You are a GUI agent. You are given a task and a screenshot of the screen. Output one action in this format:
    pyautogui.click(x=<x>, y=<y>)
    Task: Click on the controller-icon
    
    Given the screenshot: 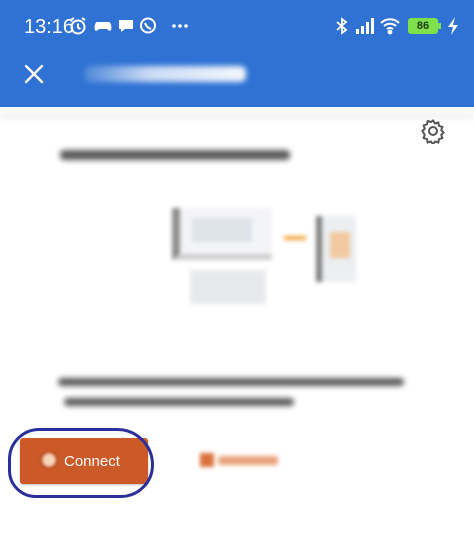 What is the action you would take?
    pyautogui.click(x=103, y=26)
    